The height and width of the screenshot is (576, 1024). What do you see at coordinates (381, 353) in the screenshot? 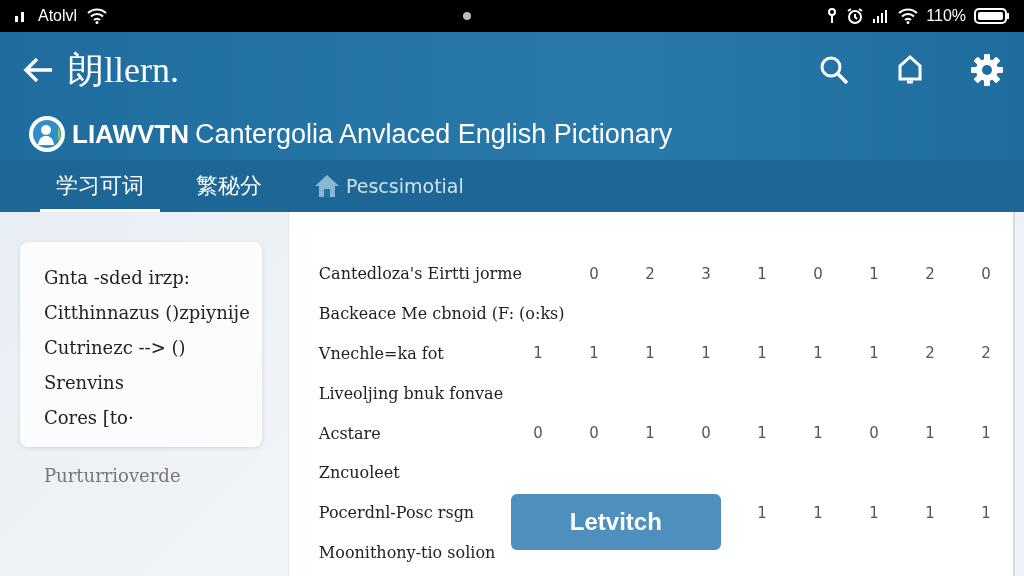
I see `row-label: Vnechle=ka fot` at bounding box center [381, 353].